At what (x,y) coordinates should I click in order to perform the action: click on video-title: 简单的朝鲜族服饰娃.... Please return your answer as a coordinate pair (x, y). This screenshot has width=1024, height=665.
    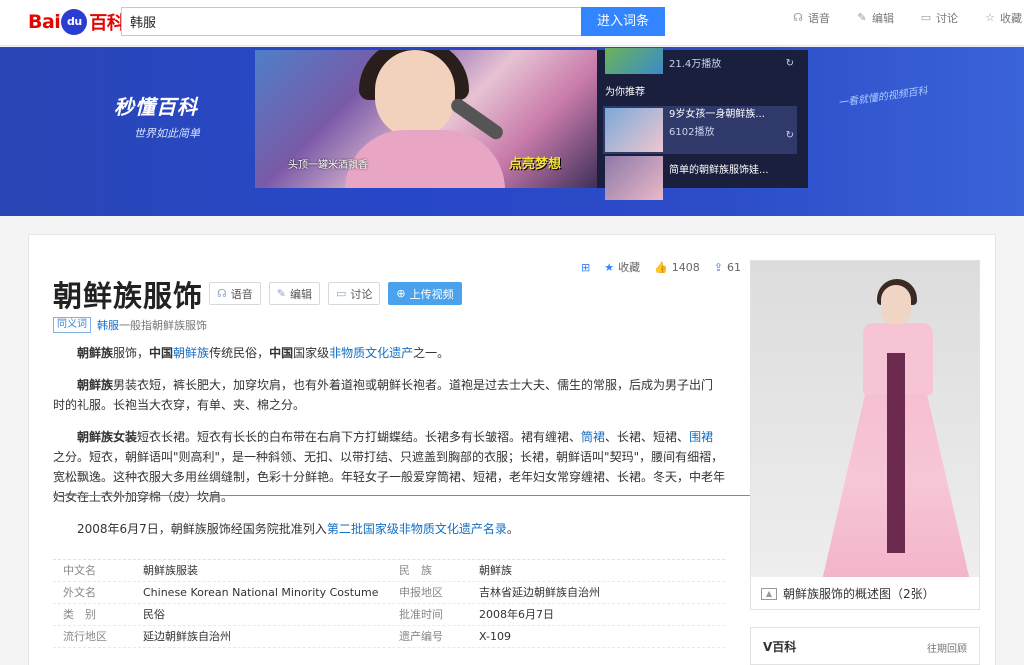
    Looking at the image, I should click on (719, 170).